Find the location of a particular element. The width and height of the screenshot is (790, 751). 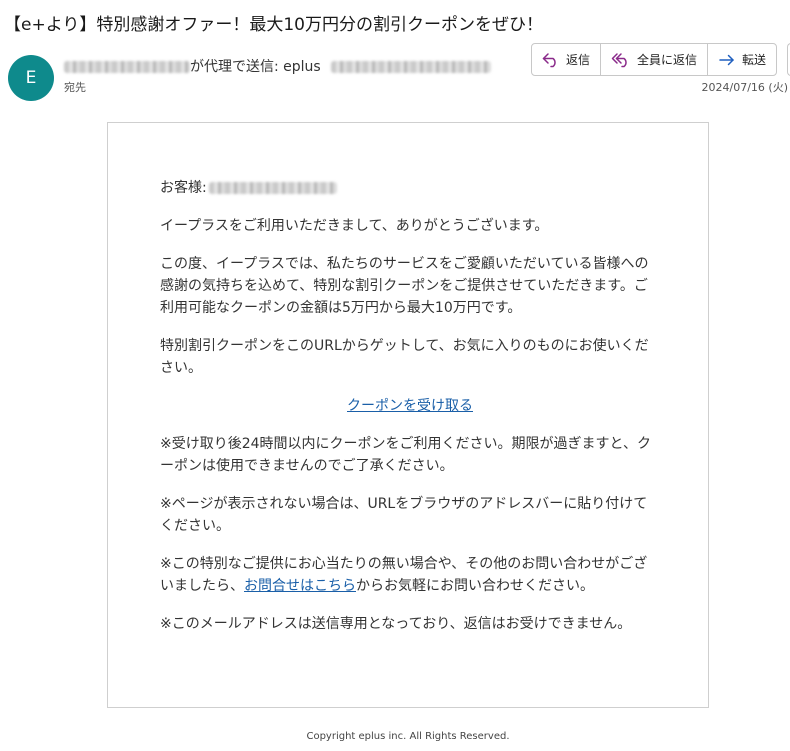

coupon-link-row: クーポンを受け取る is located at coordinates (410, 406).